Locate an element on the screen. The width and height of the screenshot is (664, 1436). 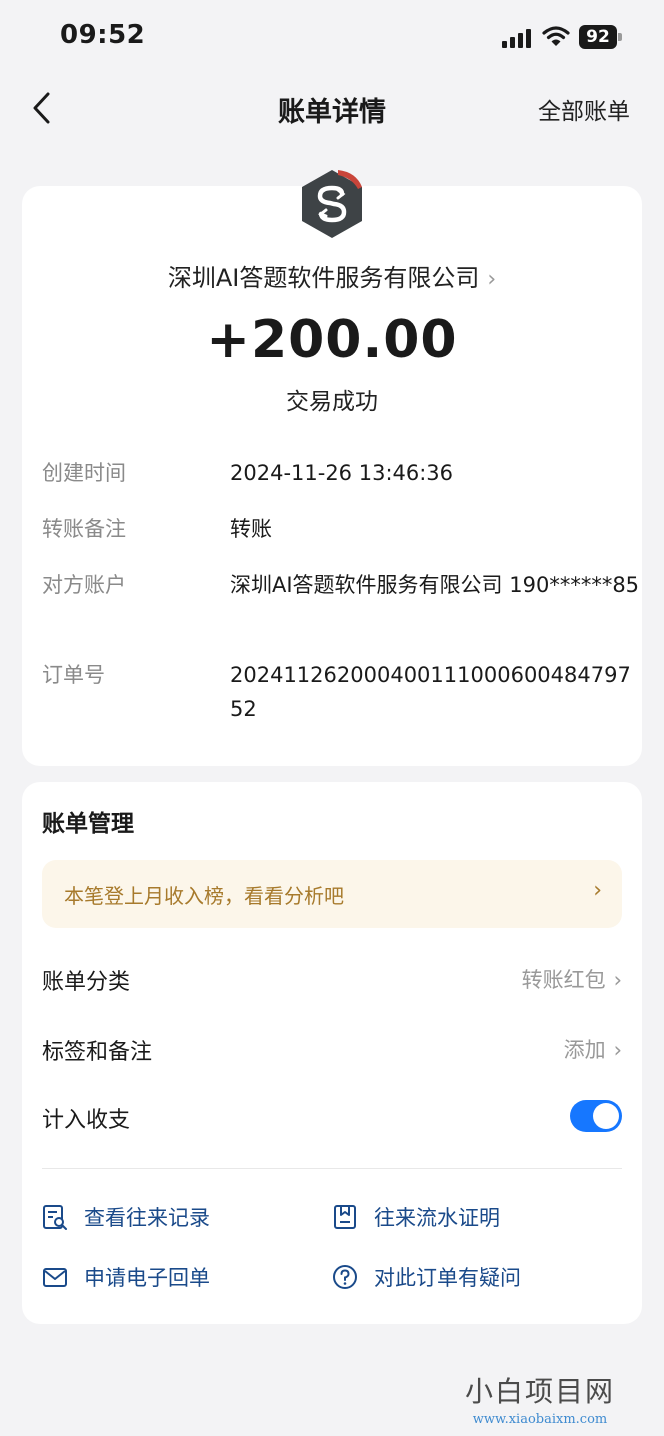
bill-category-row: 账单分类 转账红包 › is located at coordinates (332, 979).